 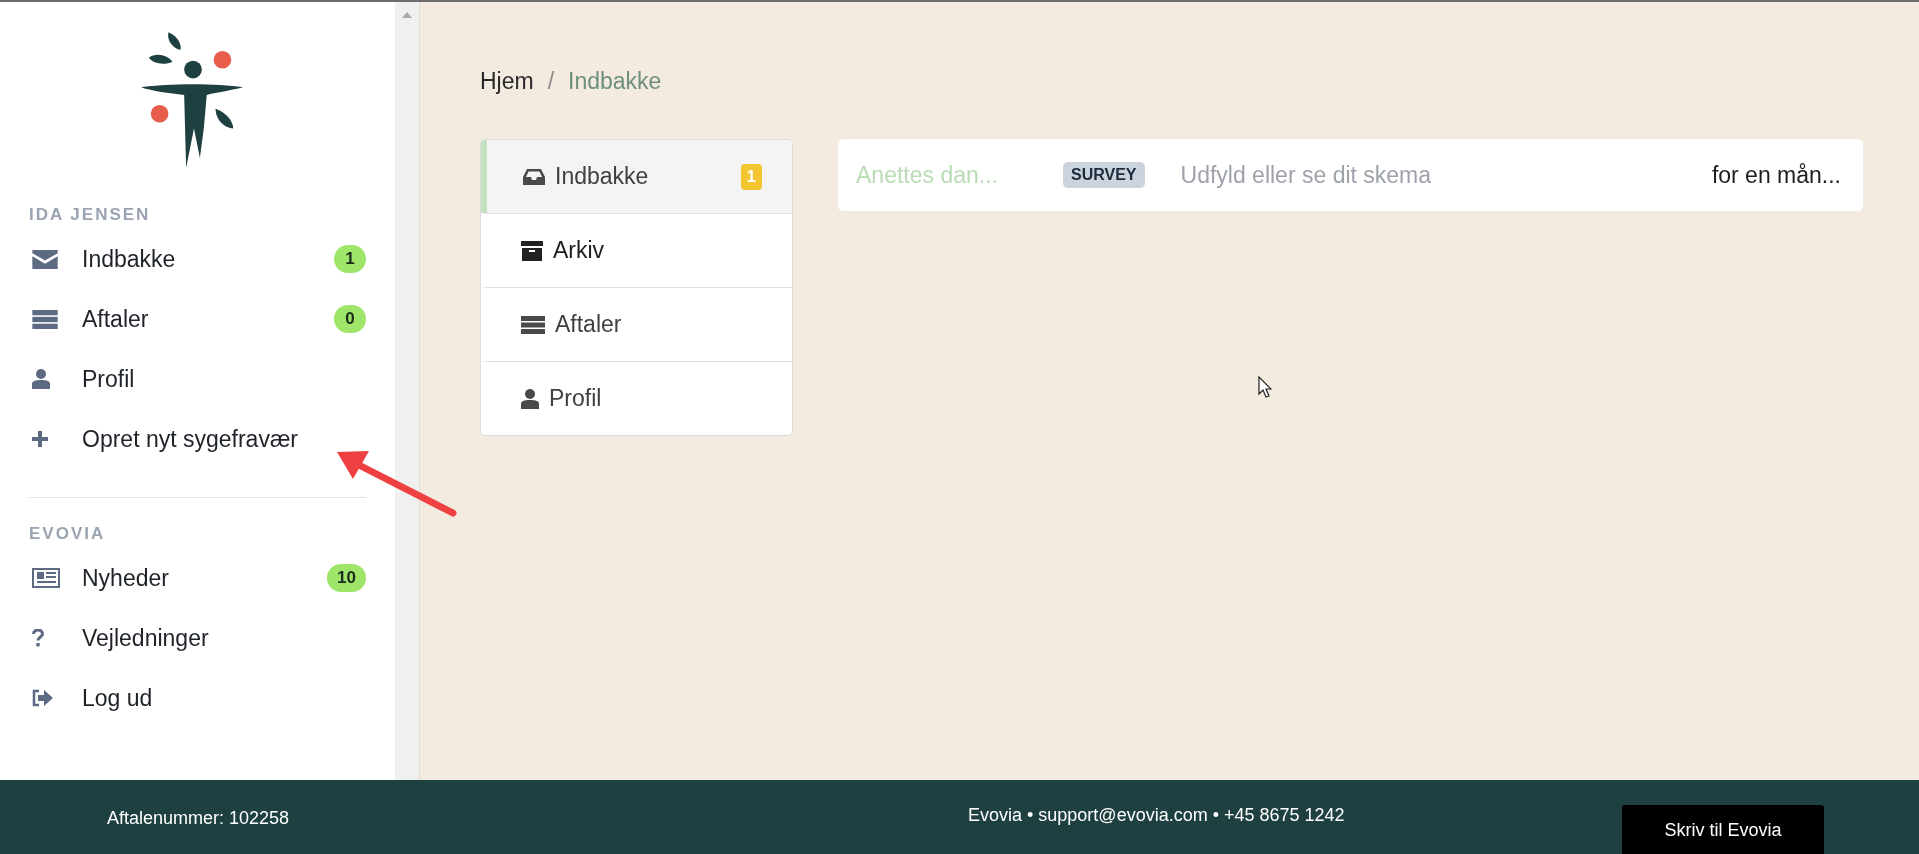 What do you see at coordinates (40, 439) in the screenshot?
I see `plus-icon` at bounding box center [40, 439].